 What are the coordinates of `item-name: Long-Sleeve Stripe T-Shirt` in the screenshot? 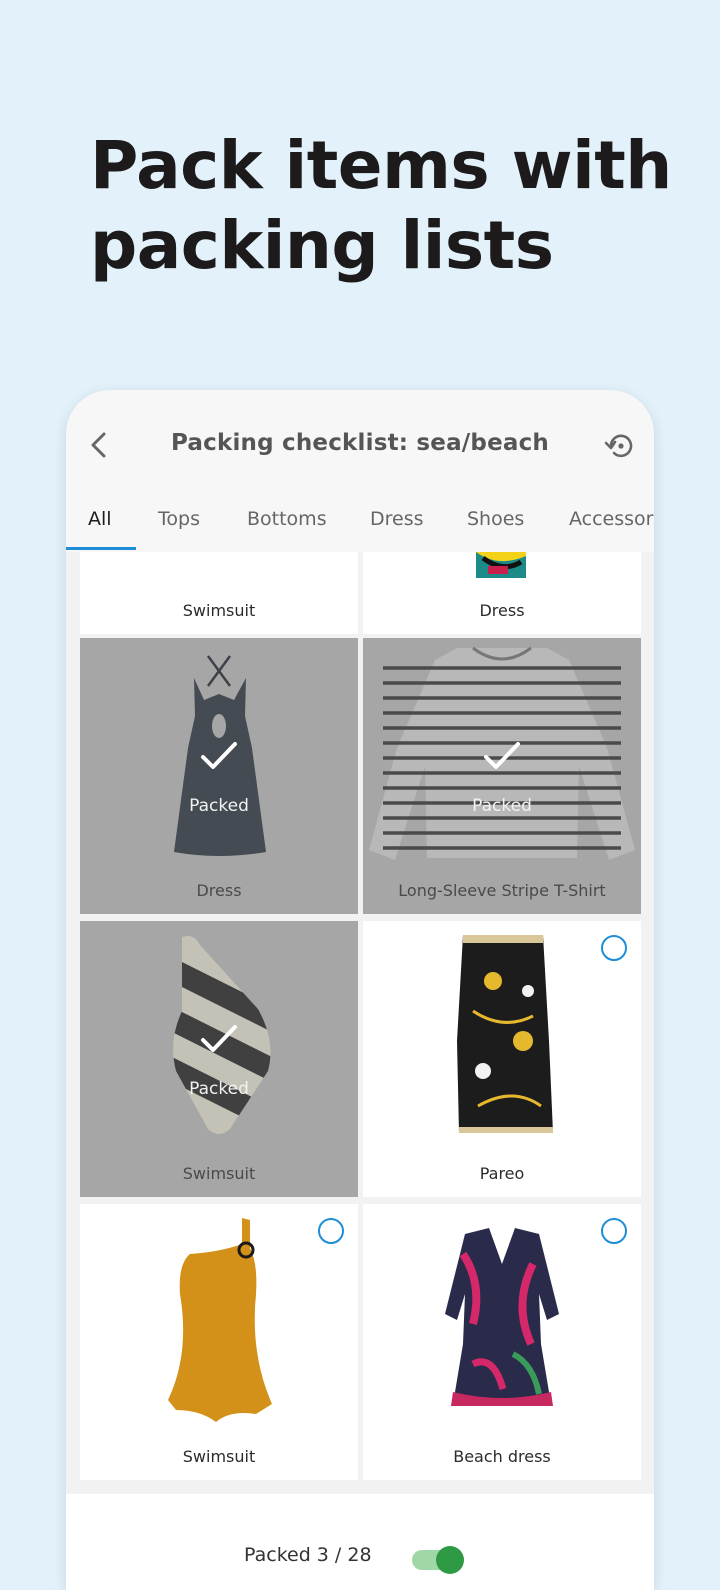 It's located at (502, 890).